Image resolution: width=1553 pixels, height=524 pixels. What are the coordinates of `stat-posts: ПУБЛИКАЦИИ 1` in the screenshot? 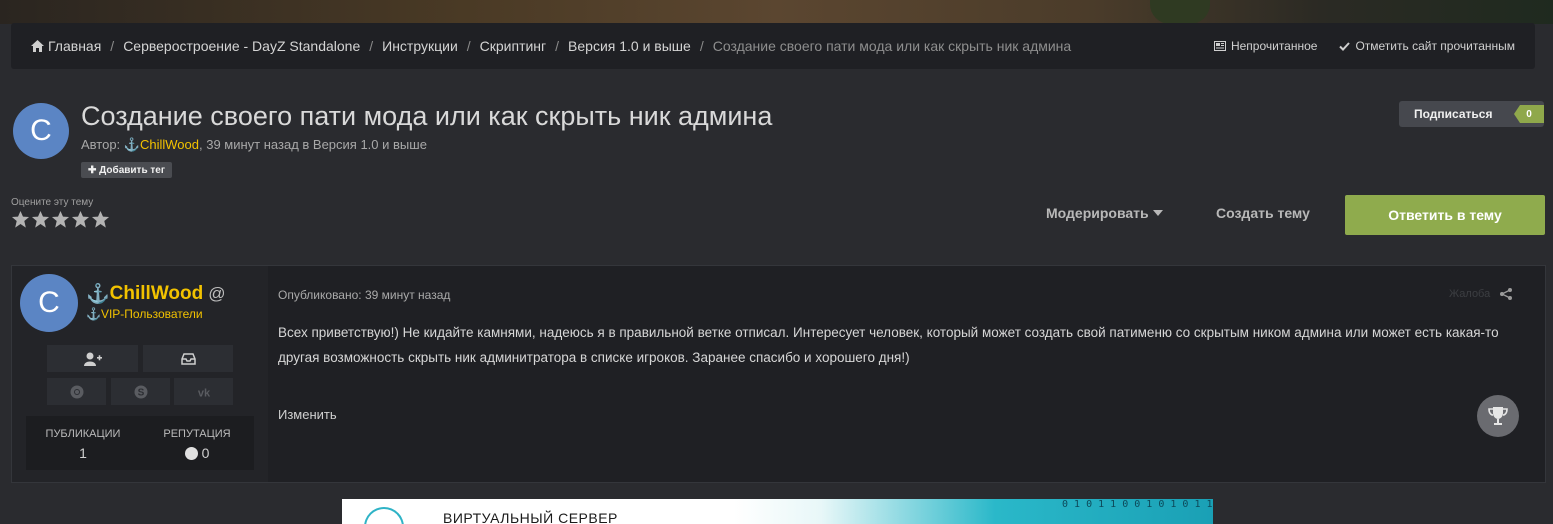 It's located at (83, 443).